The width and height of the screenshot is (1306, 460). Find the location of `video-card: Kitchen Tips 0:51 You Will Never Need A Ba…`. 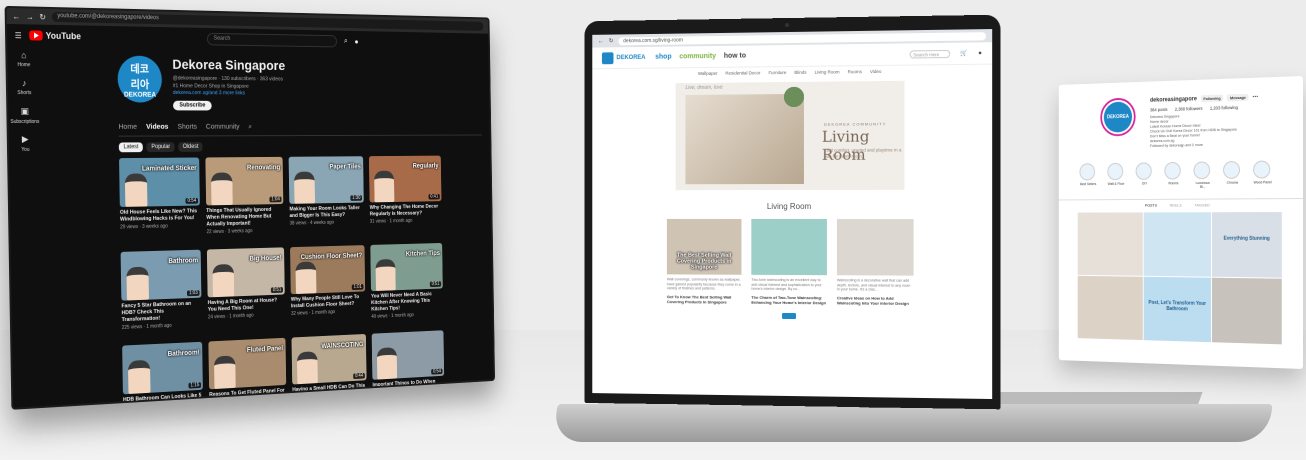

video-card: Kitchen Tips 0:51 You Will Never Need A Ba… is located at coordinates (406, 286).